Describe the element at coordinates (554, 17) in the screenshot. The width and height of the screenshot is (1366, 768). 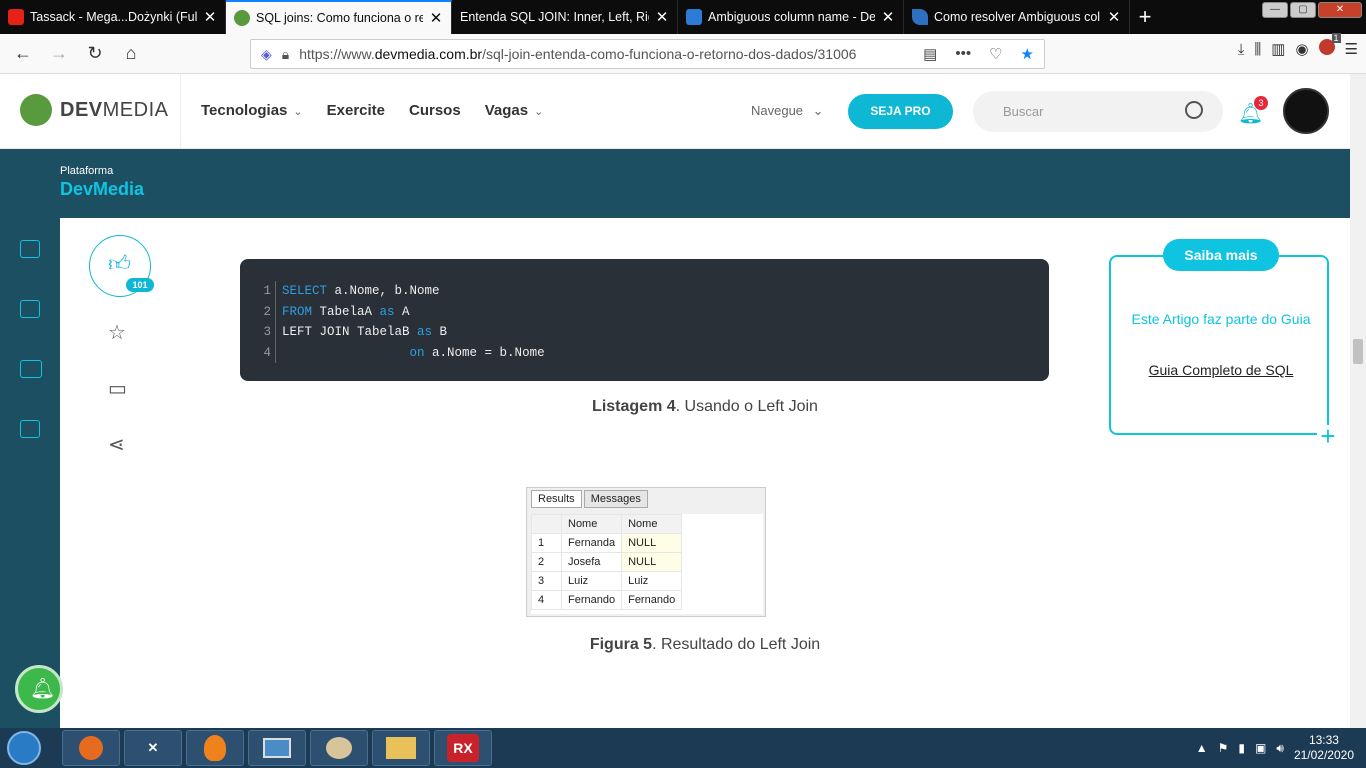
I see `tab-title: Entenda SQL JOIN: Inner, Left, Righ` at that location.